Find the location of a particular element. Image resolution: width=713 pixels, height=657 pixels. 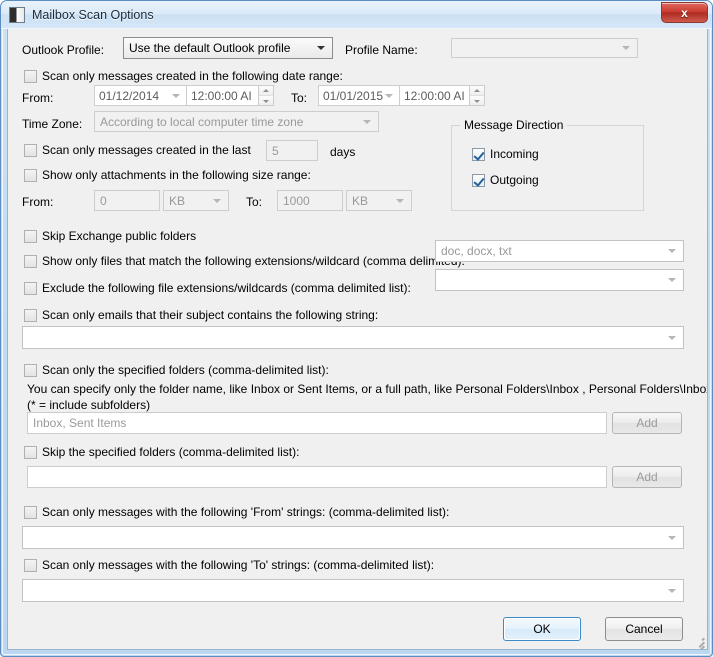

size-from-input: 0 is located at coordinates (127, 200).